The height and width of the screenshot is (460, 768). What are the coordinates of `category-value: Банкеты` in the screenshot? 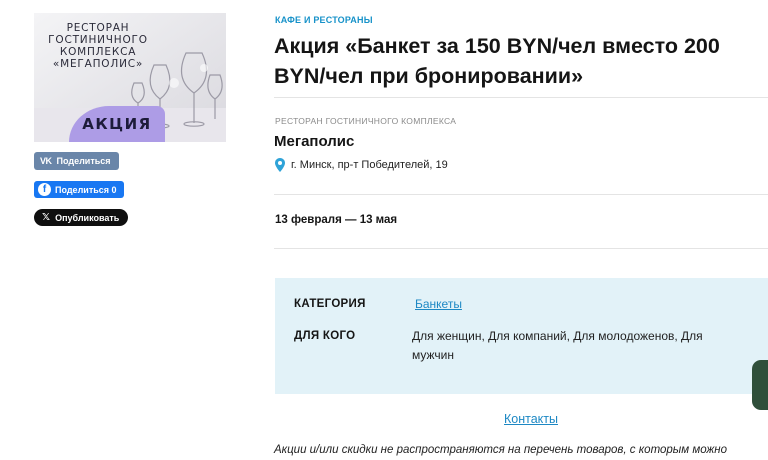 It's located at (438, 304).